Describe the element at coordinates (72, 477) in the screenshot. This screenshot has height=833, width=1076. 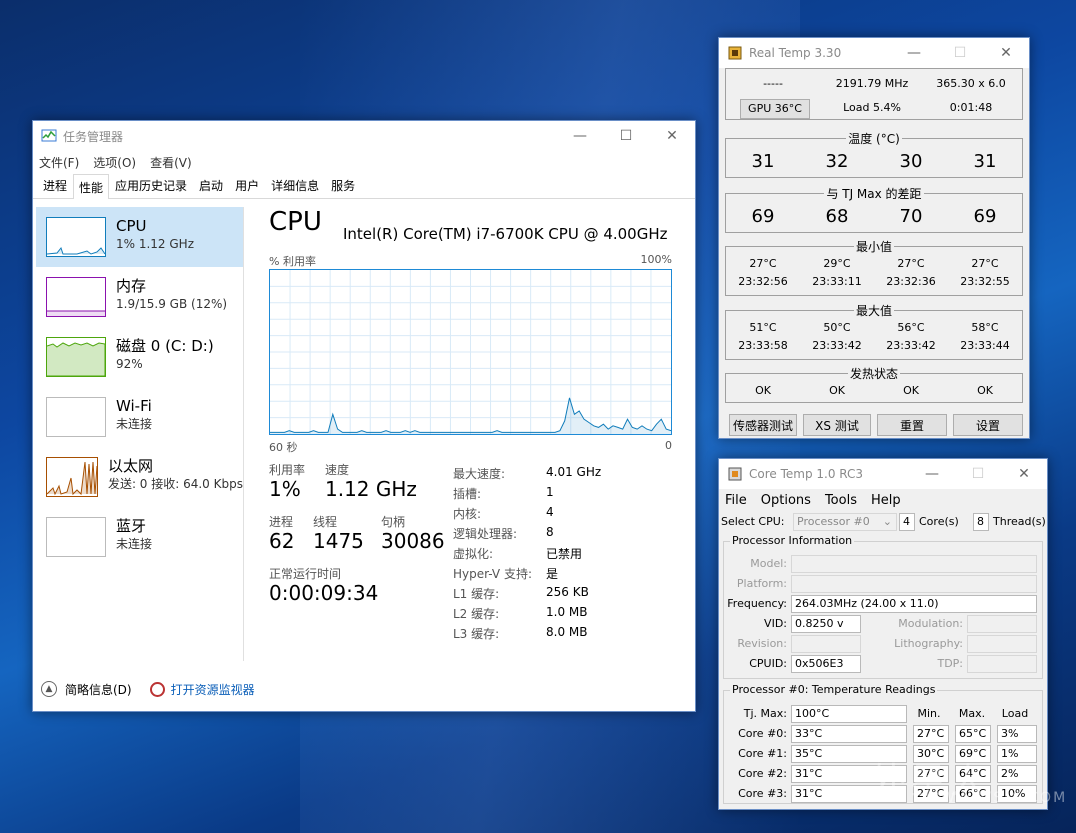
I see `ethernet-thumbnail` at that location.